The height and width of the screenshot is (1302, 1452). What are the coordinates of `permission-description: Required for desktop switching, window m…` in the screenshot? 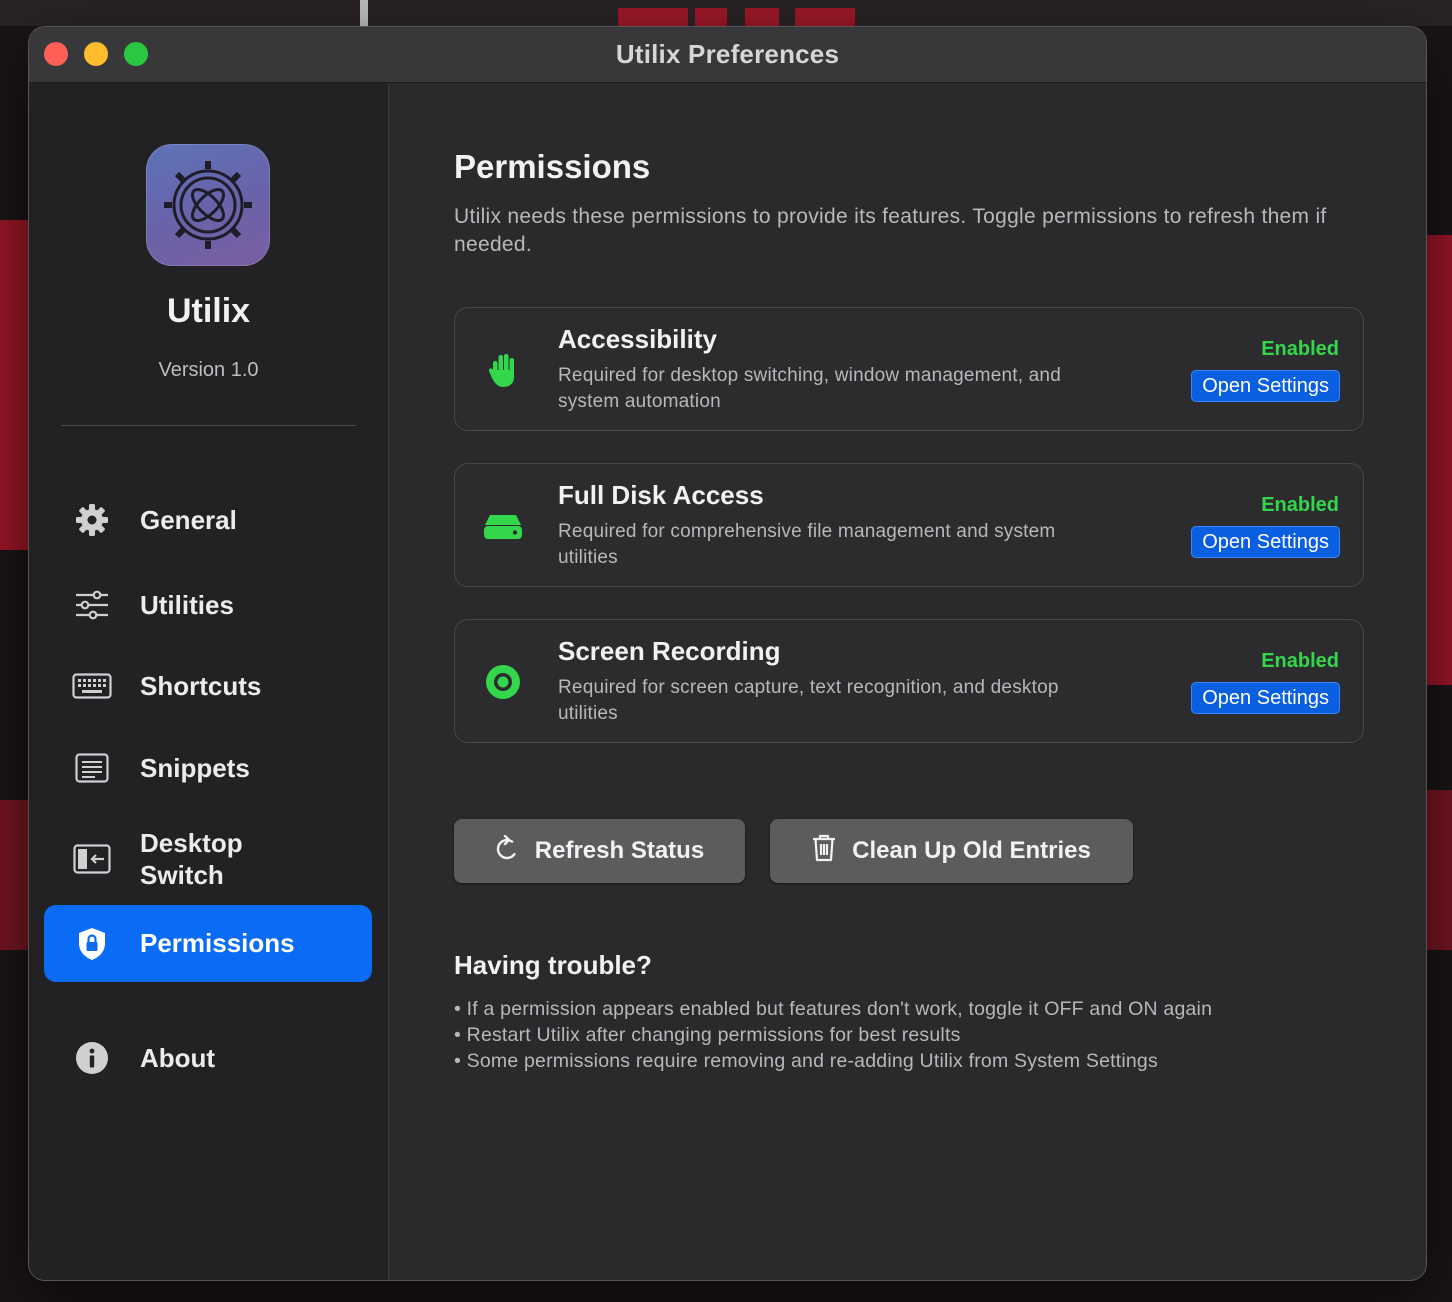 It's located at (809, 388).